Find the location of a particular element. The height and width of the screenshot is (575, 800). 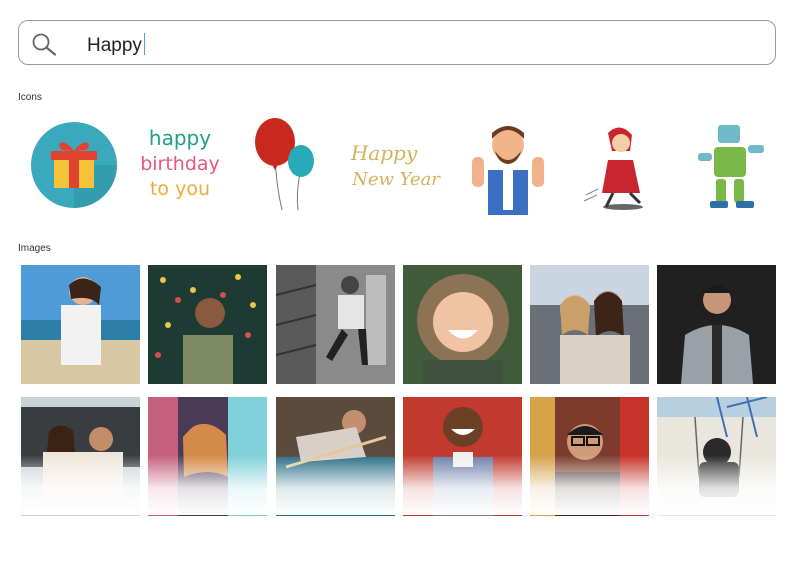

search-input: Happy is located at coordinates (116, 45).